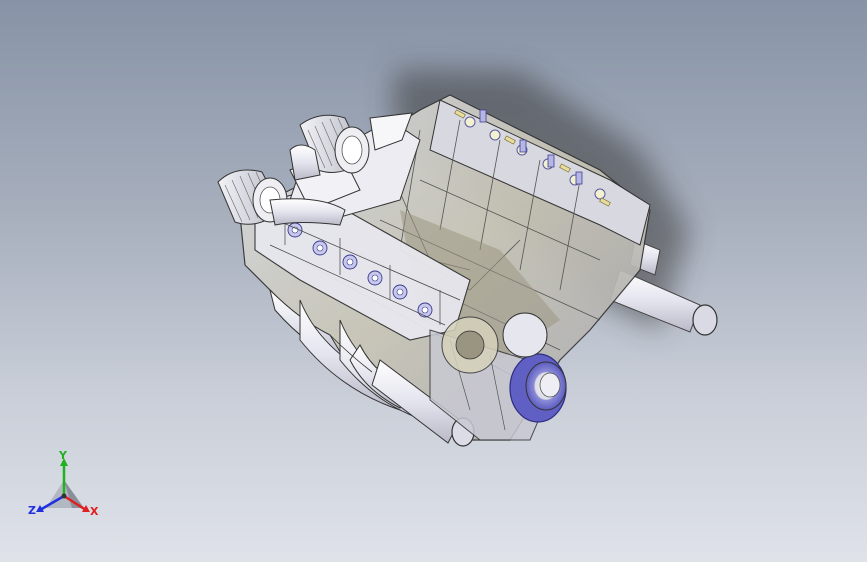  Describe the element at coordinates (64, 496) in the screenshot. I see `triad-origin` at that location.